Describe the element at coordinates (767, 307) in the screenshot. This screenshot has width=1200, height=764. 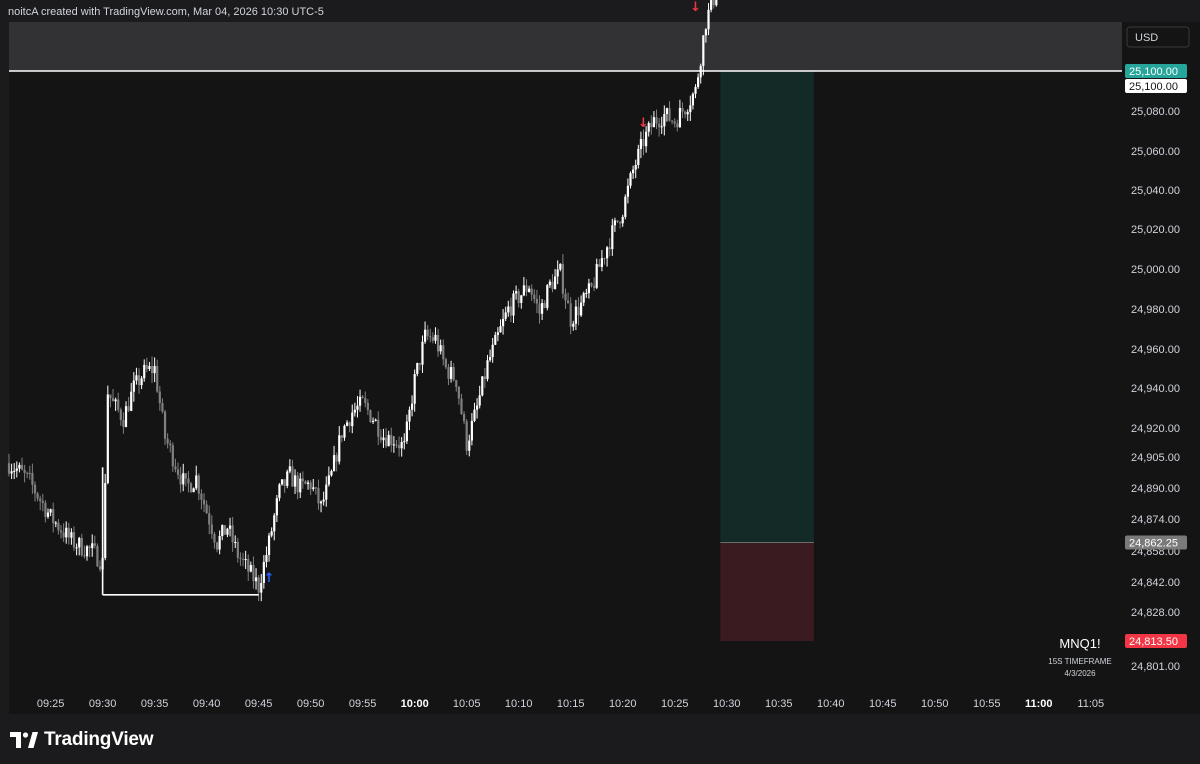
I see `target-zone` at that location.